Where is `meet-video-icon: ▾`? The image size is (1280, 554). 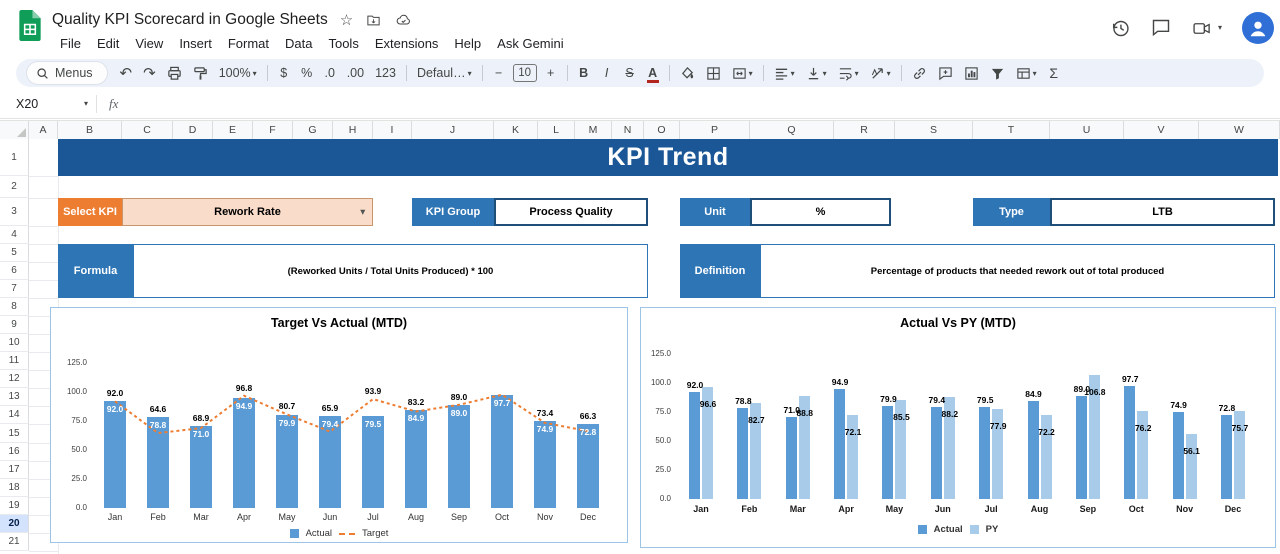 meet-video-icon: ▾ is located at coordinates (1206, 28).